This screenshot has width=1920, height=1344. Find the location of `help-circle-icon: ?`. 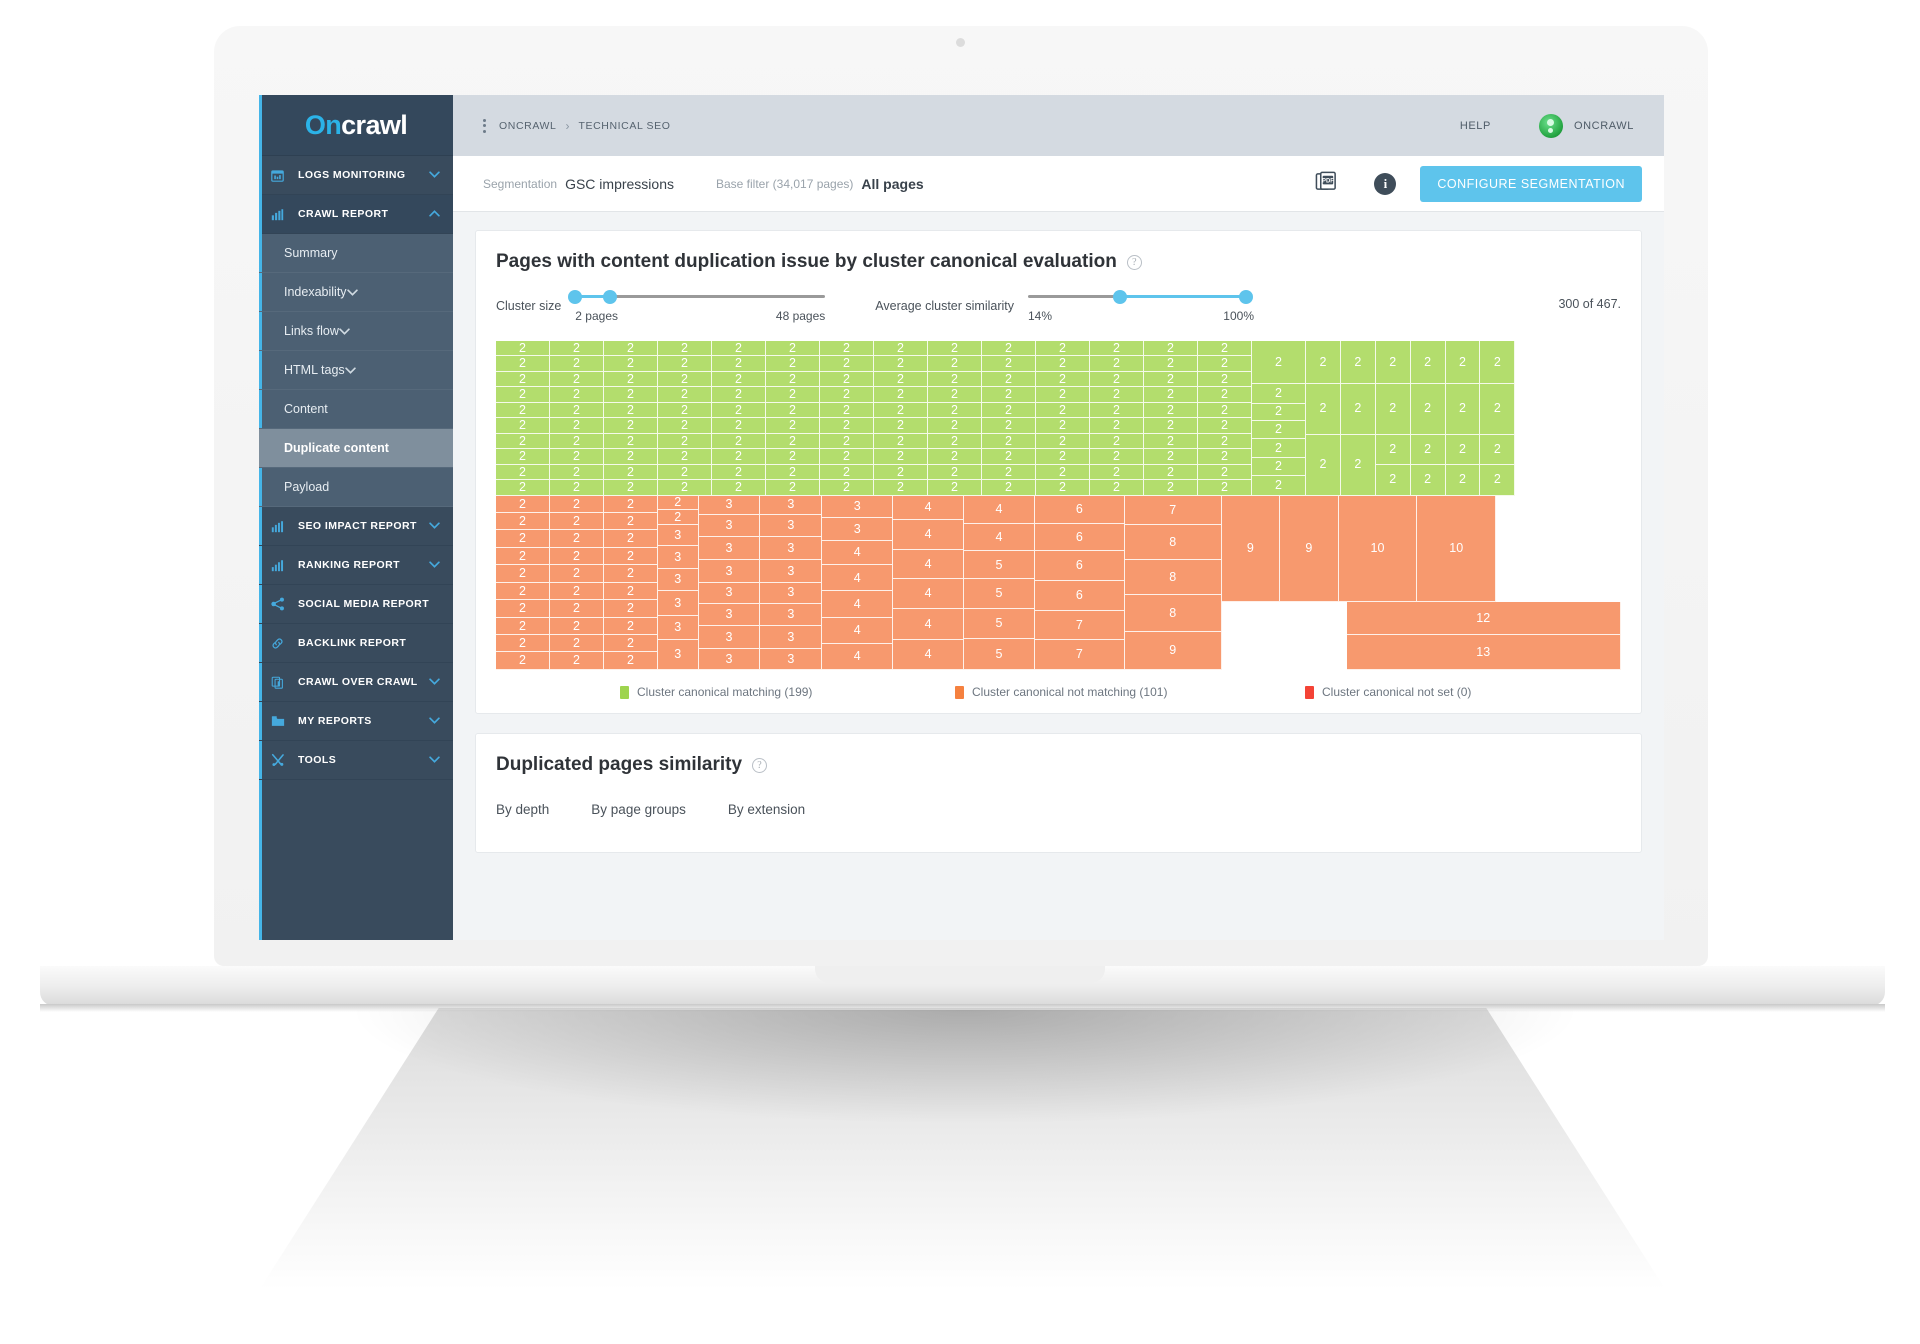

help-circle-icon: ? is located at coordinates (1134, 262).